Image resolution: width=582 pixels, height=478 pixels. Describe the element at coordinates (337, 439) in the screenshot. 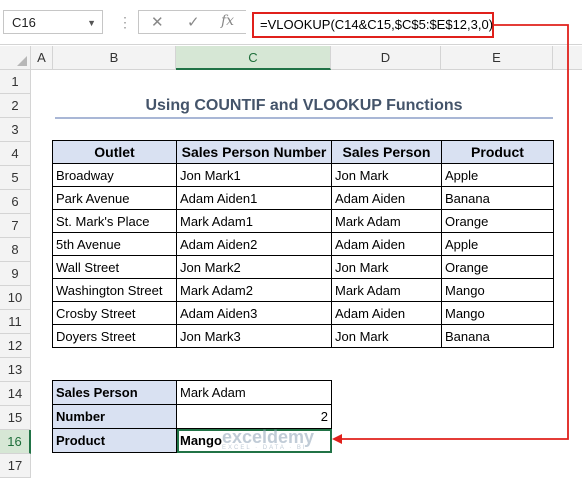

I see `arrowhead-icon` at that location.